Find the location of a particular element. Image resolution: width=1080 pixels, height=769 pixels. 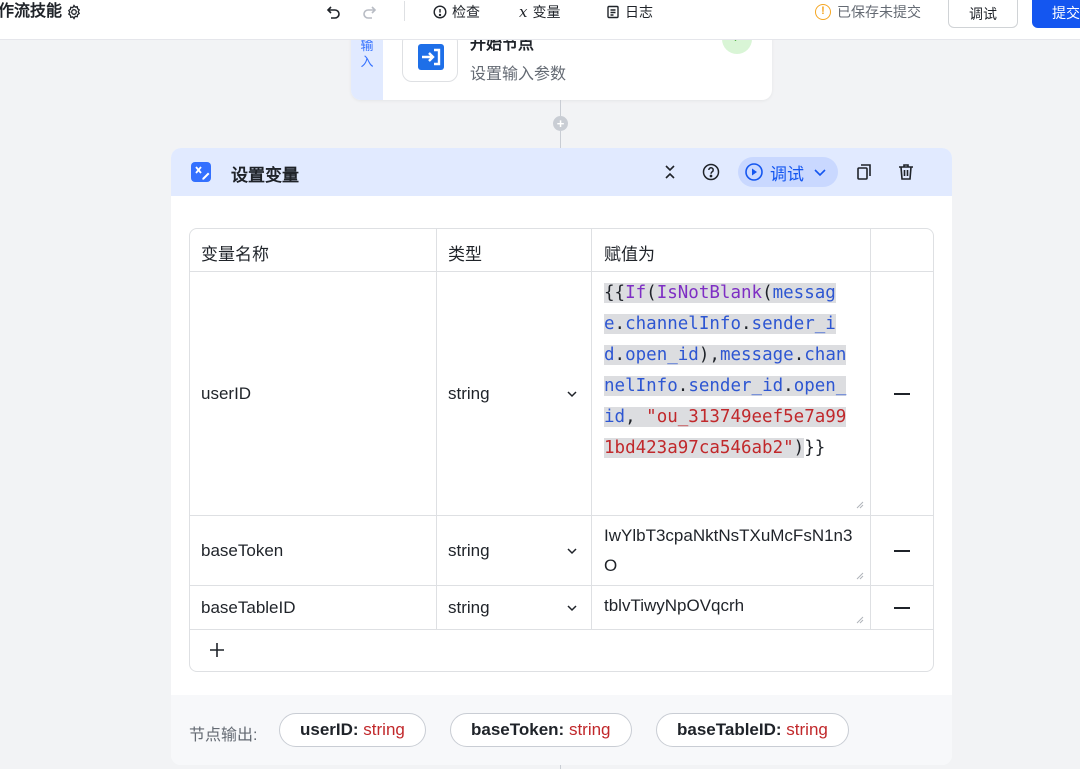

variable-button: 𝑥 变量 is located at coordinates (539, 12).